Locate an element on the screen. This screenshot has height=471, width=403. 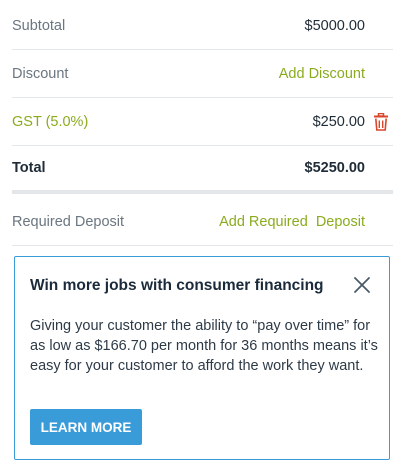
promo-title: Win more jobs with consumer financing is located at coordinates (177, 285).